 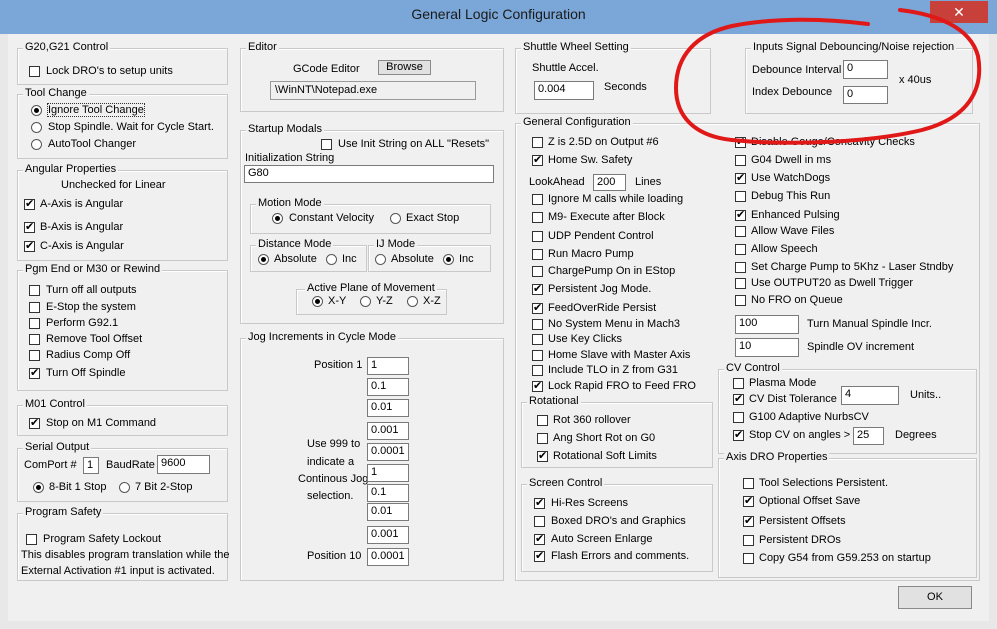 What do you see at coordinates (602, 539) in the screenshot?
I see `screen-label: Auto Screen Enlarge` at bounding box center [602, 539].